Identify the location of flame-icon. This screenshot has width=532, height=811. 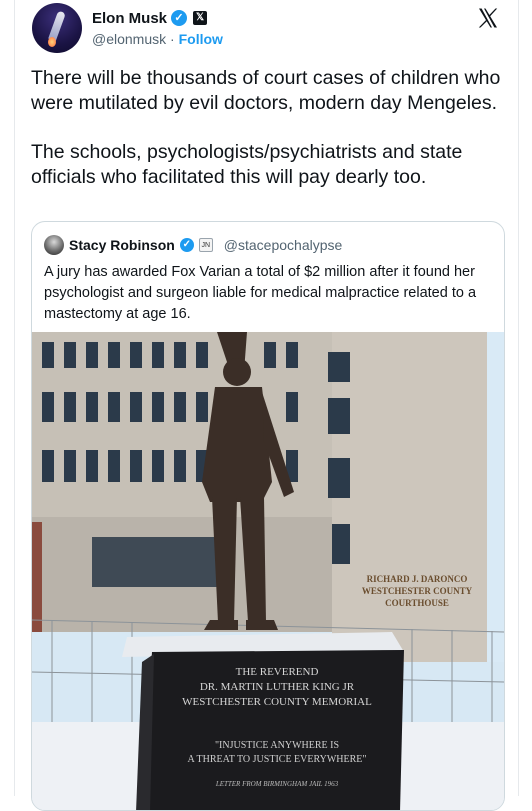
(52, 42).